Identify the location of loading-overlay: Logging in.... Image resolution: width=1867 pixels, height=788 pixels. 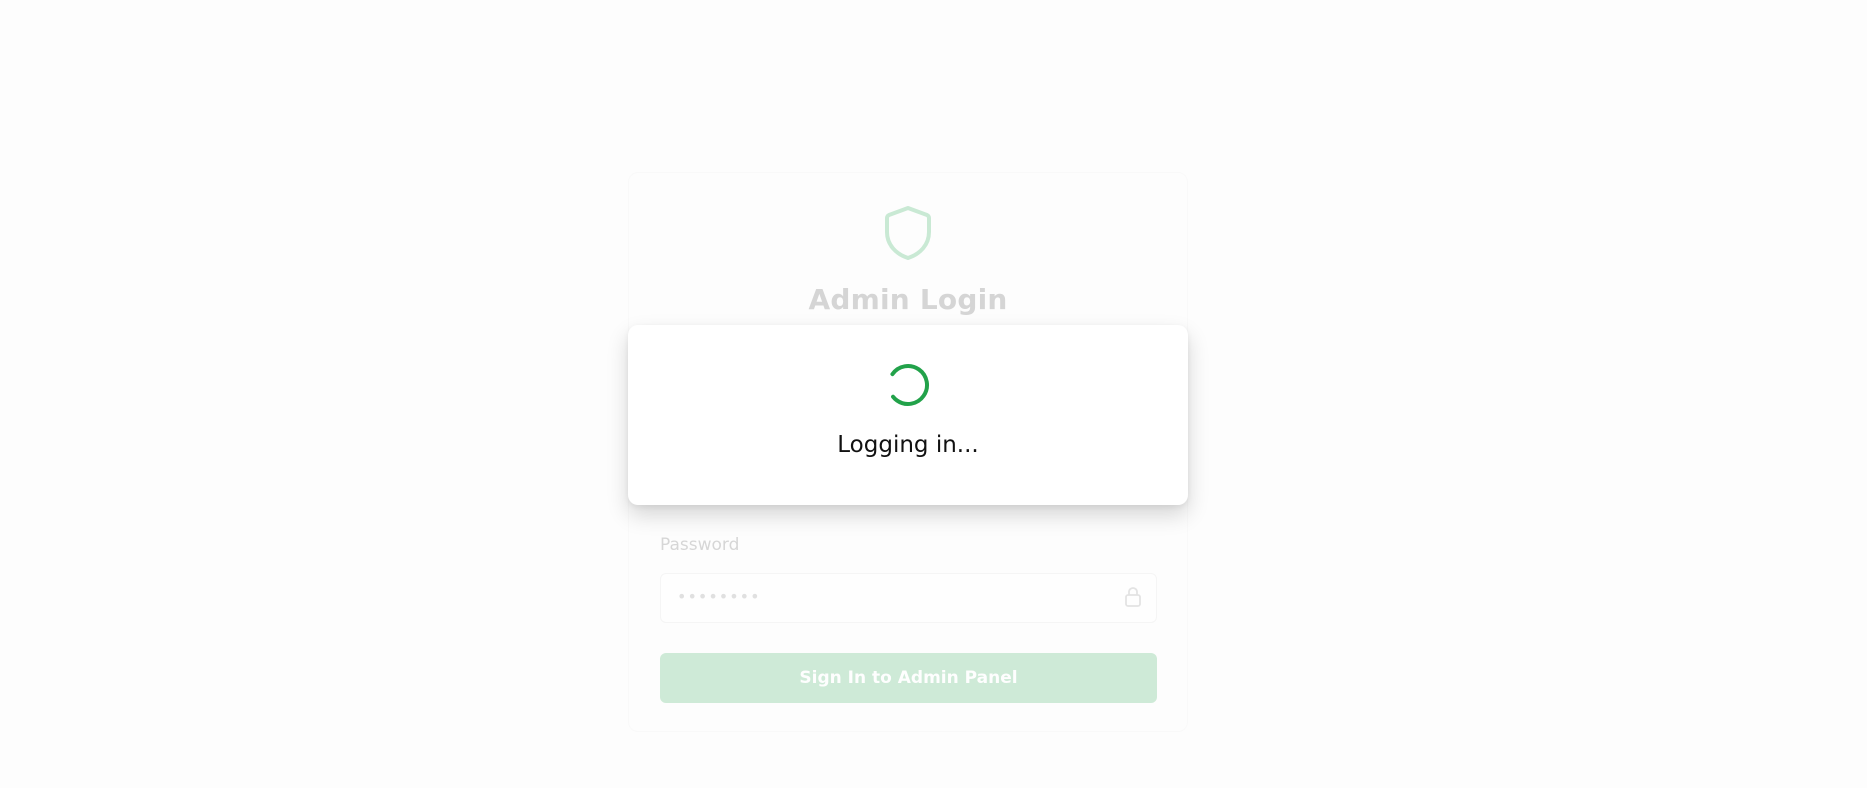
(908, 415).